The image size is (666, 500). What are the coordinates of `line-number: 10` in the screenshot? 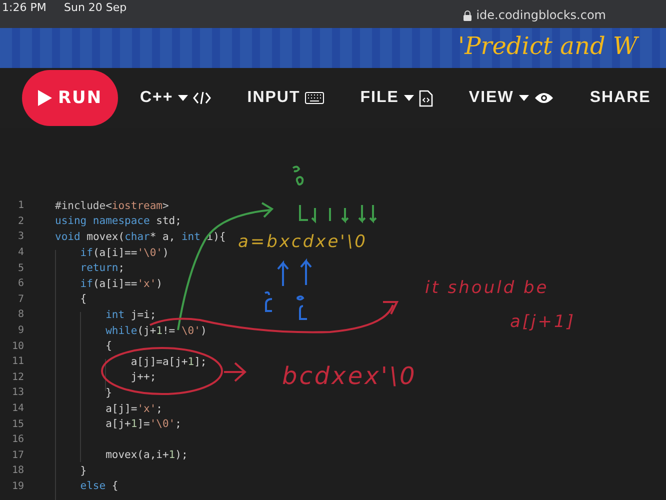 It's located at (17, 346).